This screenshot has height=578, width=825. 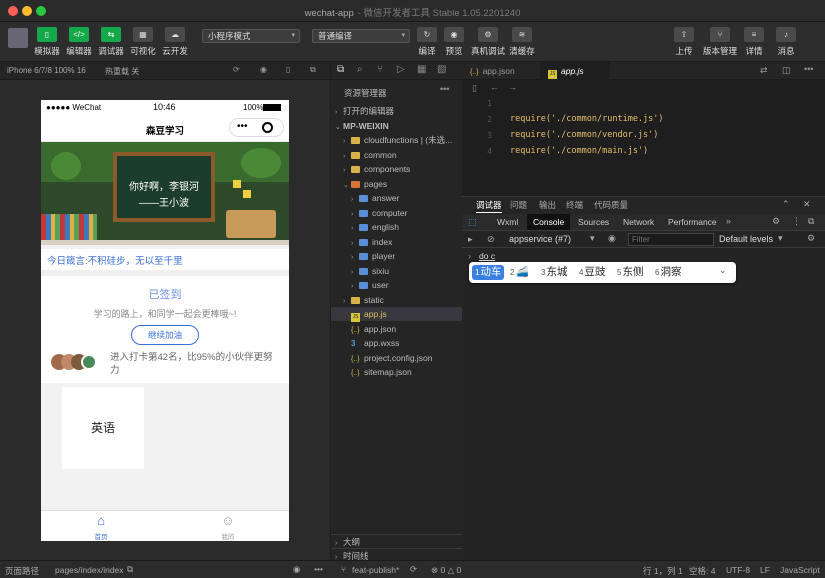 I want to click on ime-candidate: 1动车, so click(x=488, y=272).